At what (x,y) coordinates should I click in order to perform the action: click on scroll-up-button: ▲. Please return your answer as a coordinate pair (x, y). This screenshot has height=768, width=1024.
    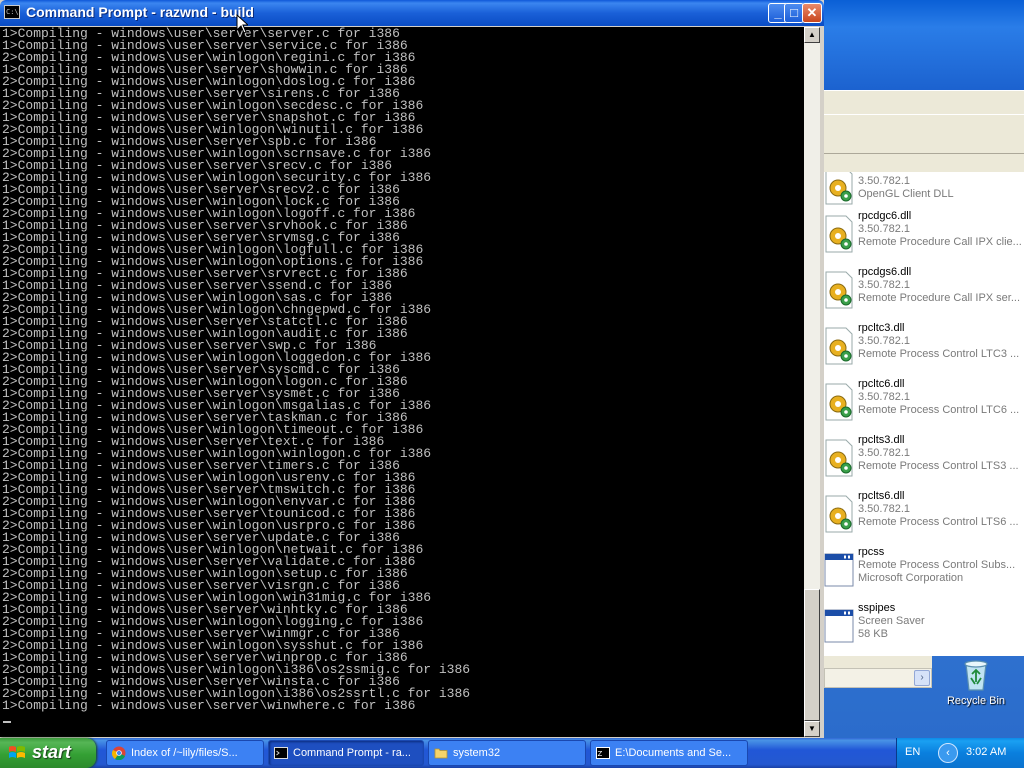
    Looking at the image, I should click on (812, 35).